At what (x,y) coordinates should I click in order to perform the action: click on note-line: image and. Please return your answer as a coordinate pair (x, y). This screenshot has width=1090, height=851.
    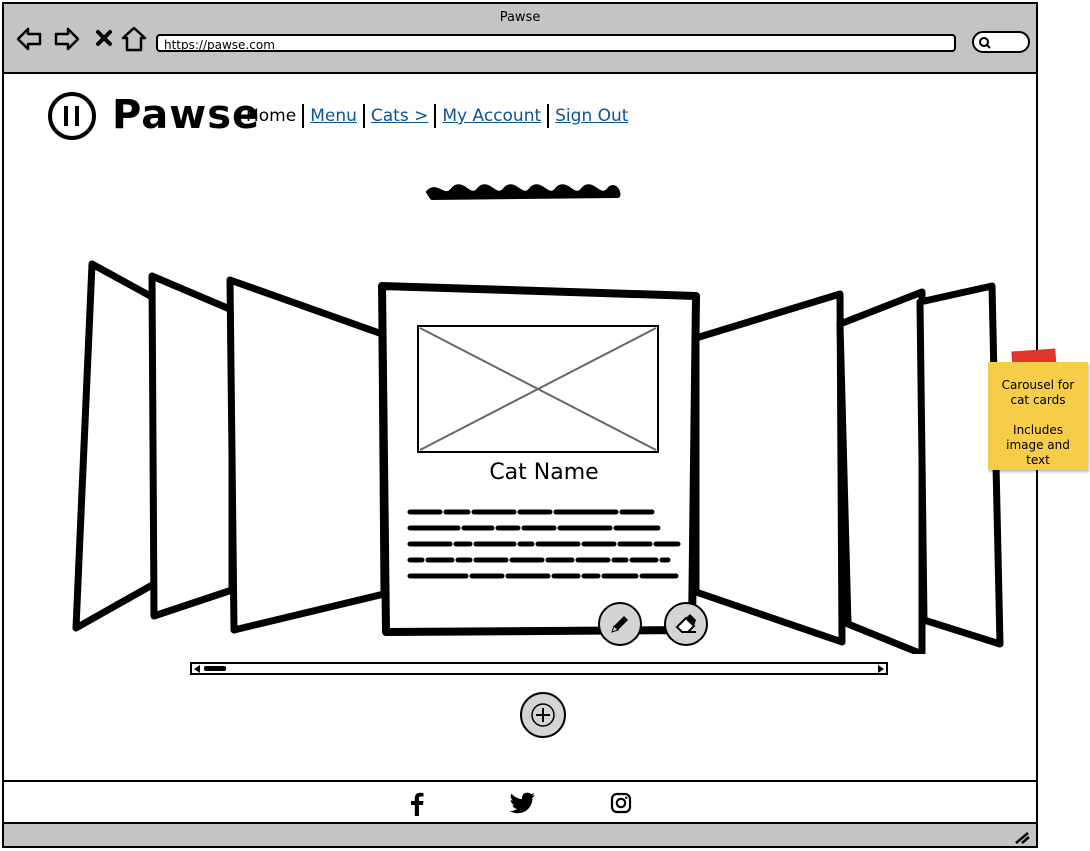
    Looking at the image, I should click on (1038, 445).